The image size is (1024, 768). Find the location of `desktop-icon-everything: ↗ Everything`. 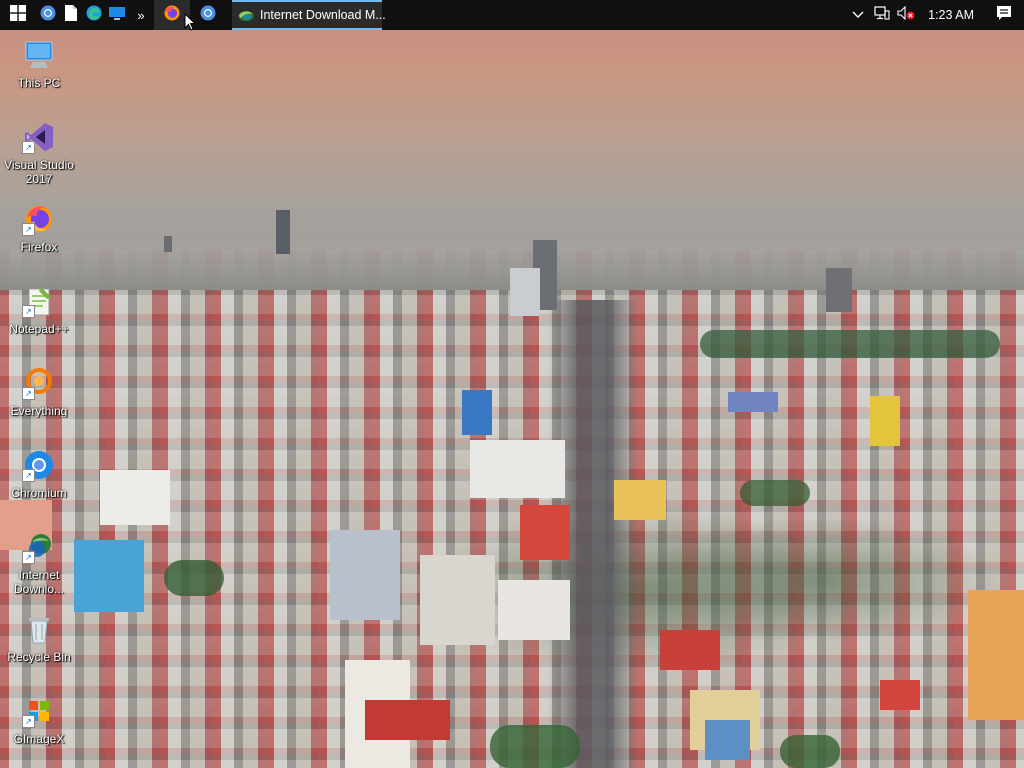

desktop-icon-everything: ↗ Everything is located at coordinates (39, 392).